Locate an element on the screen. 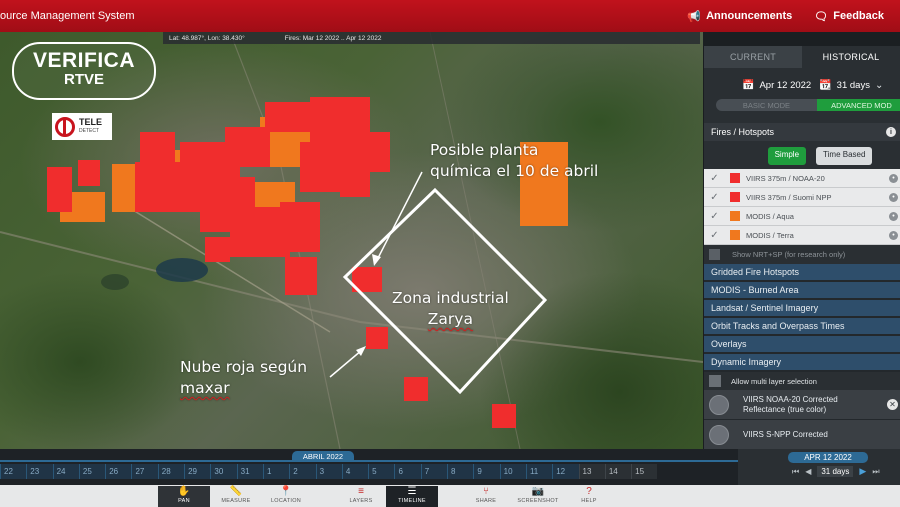 This screenshot has width=900, height=507. tool-measure: 📏 MEASURE is located at coordinates (236, 496).